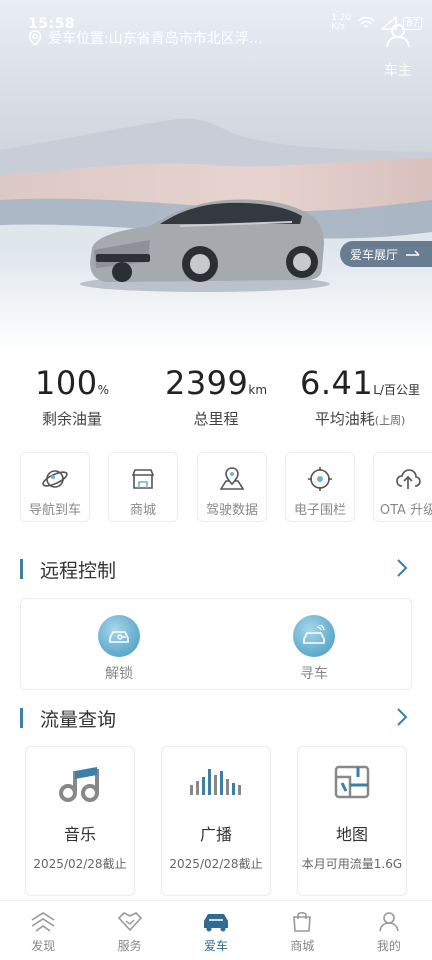 Image resolution: width=432 pixels, height=960 pixels. What do you see at coordinates (143, 479) in the screenshot?
I see `store-icon` at bounding box center [143, 479].